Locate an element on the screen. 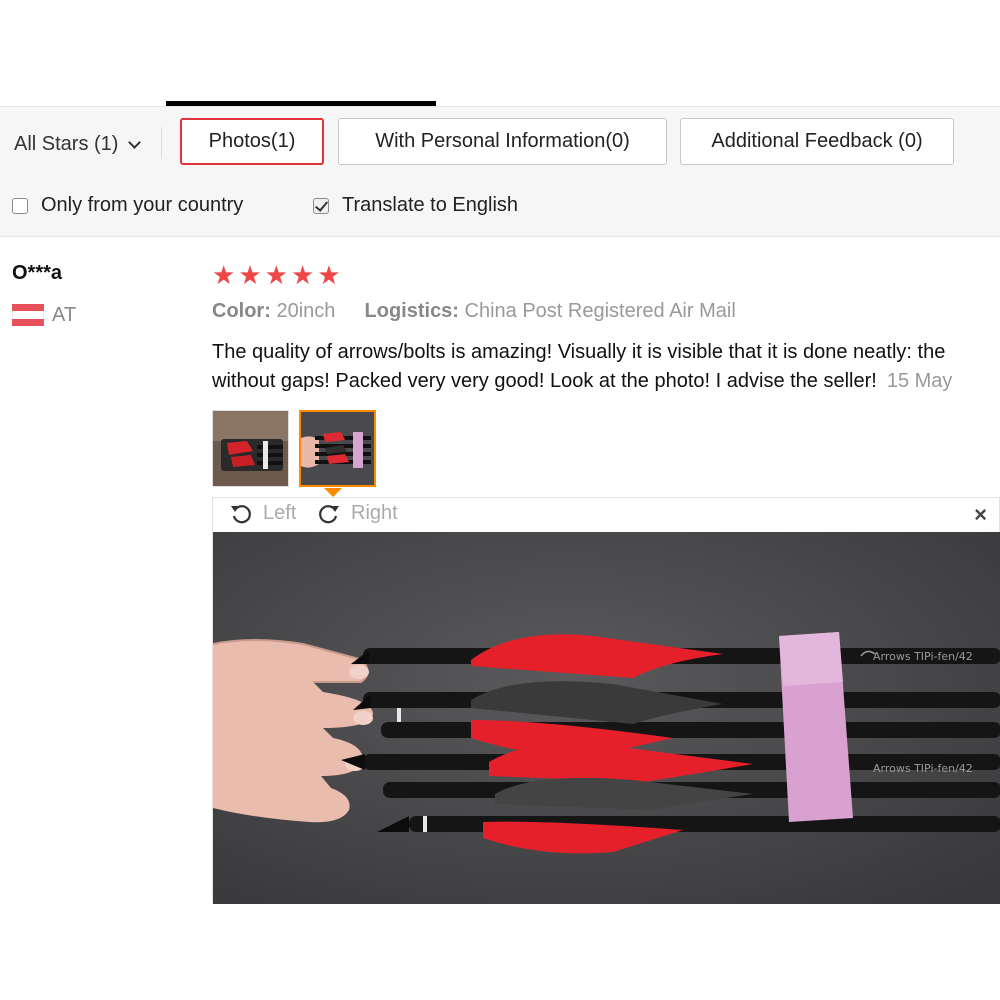 Image resolution: width=1000 pixels, height=1000 pixels. divider is located at coordinates (161, 143).